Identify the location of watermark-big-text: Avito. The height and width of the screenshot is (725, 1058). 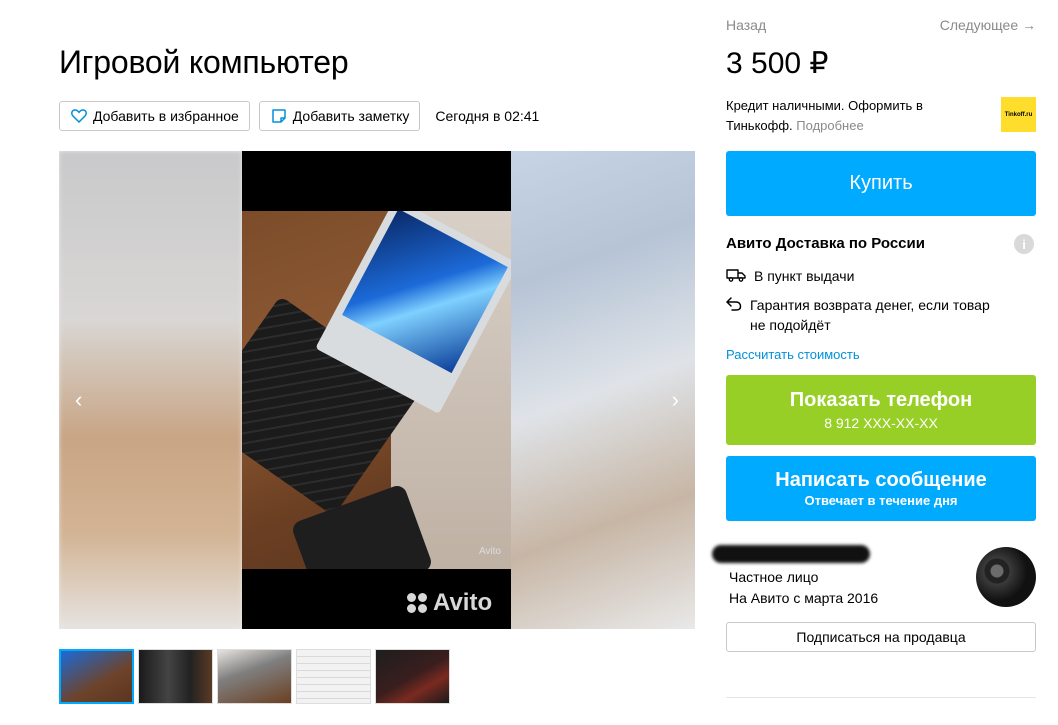
(463, 602).